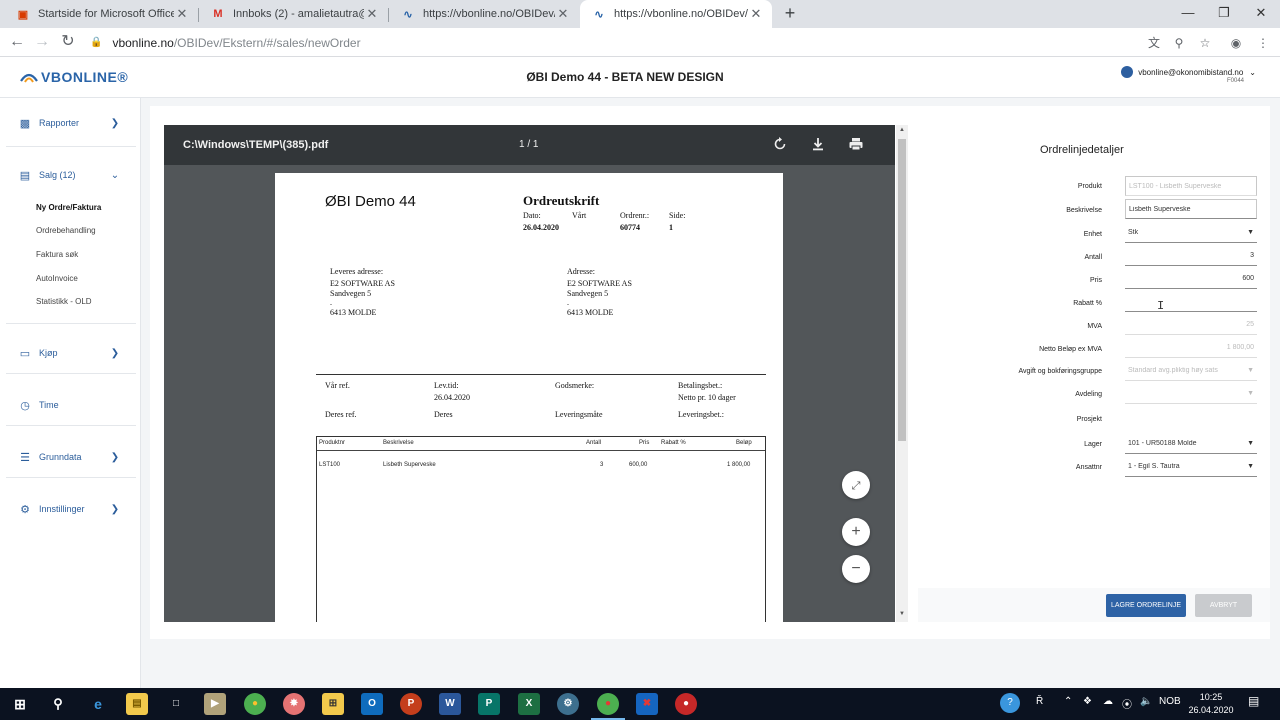 This screenshot has width=1280, height=720. What do you see at coordinates (68, 43) in the screenshot?
I see `reload-icon: ↻` at bounding box center [68, 43].